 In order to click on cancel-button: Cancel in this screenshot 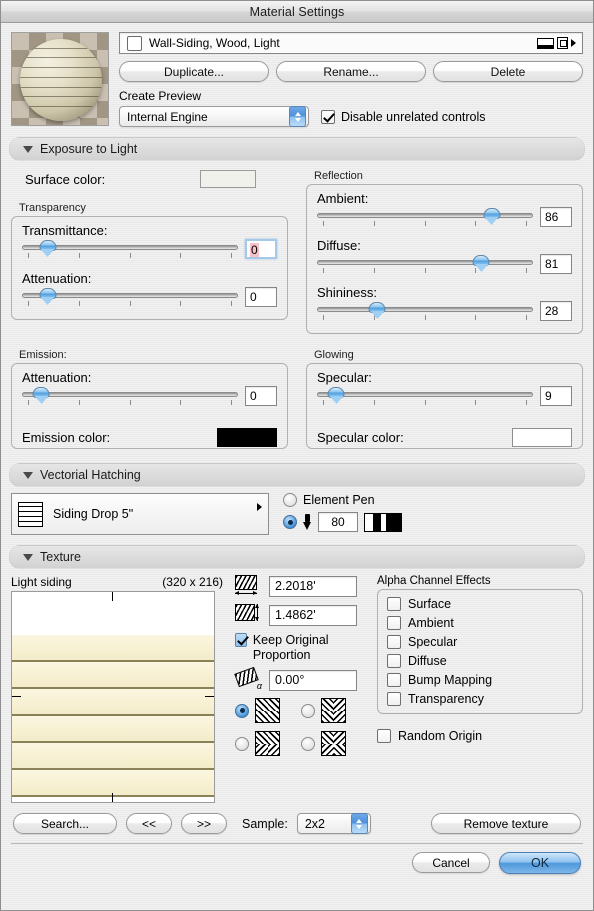, I will do `click(451, 862)`.